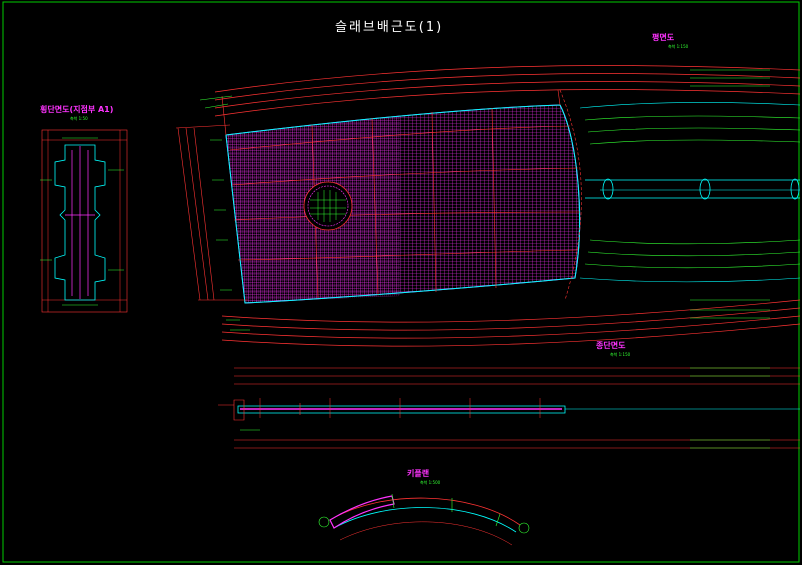 The height and width of the screenshot is (565, 802). Describe the element at coordinates (678, 46) in the screenshot. I see `plan-view-scale: 축척 1:150` at that location.